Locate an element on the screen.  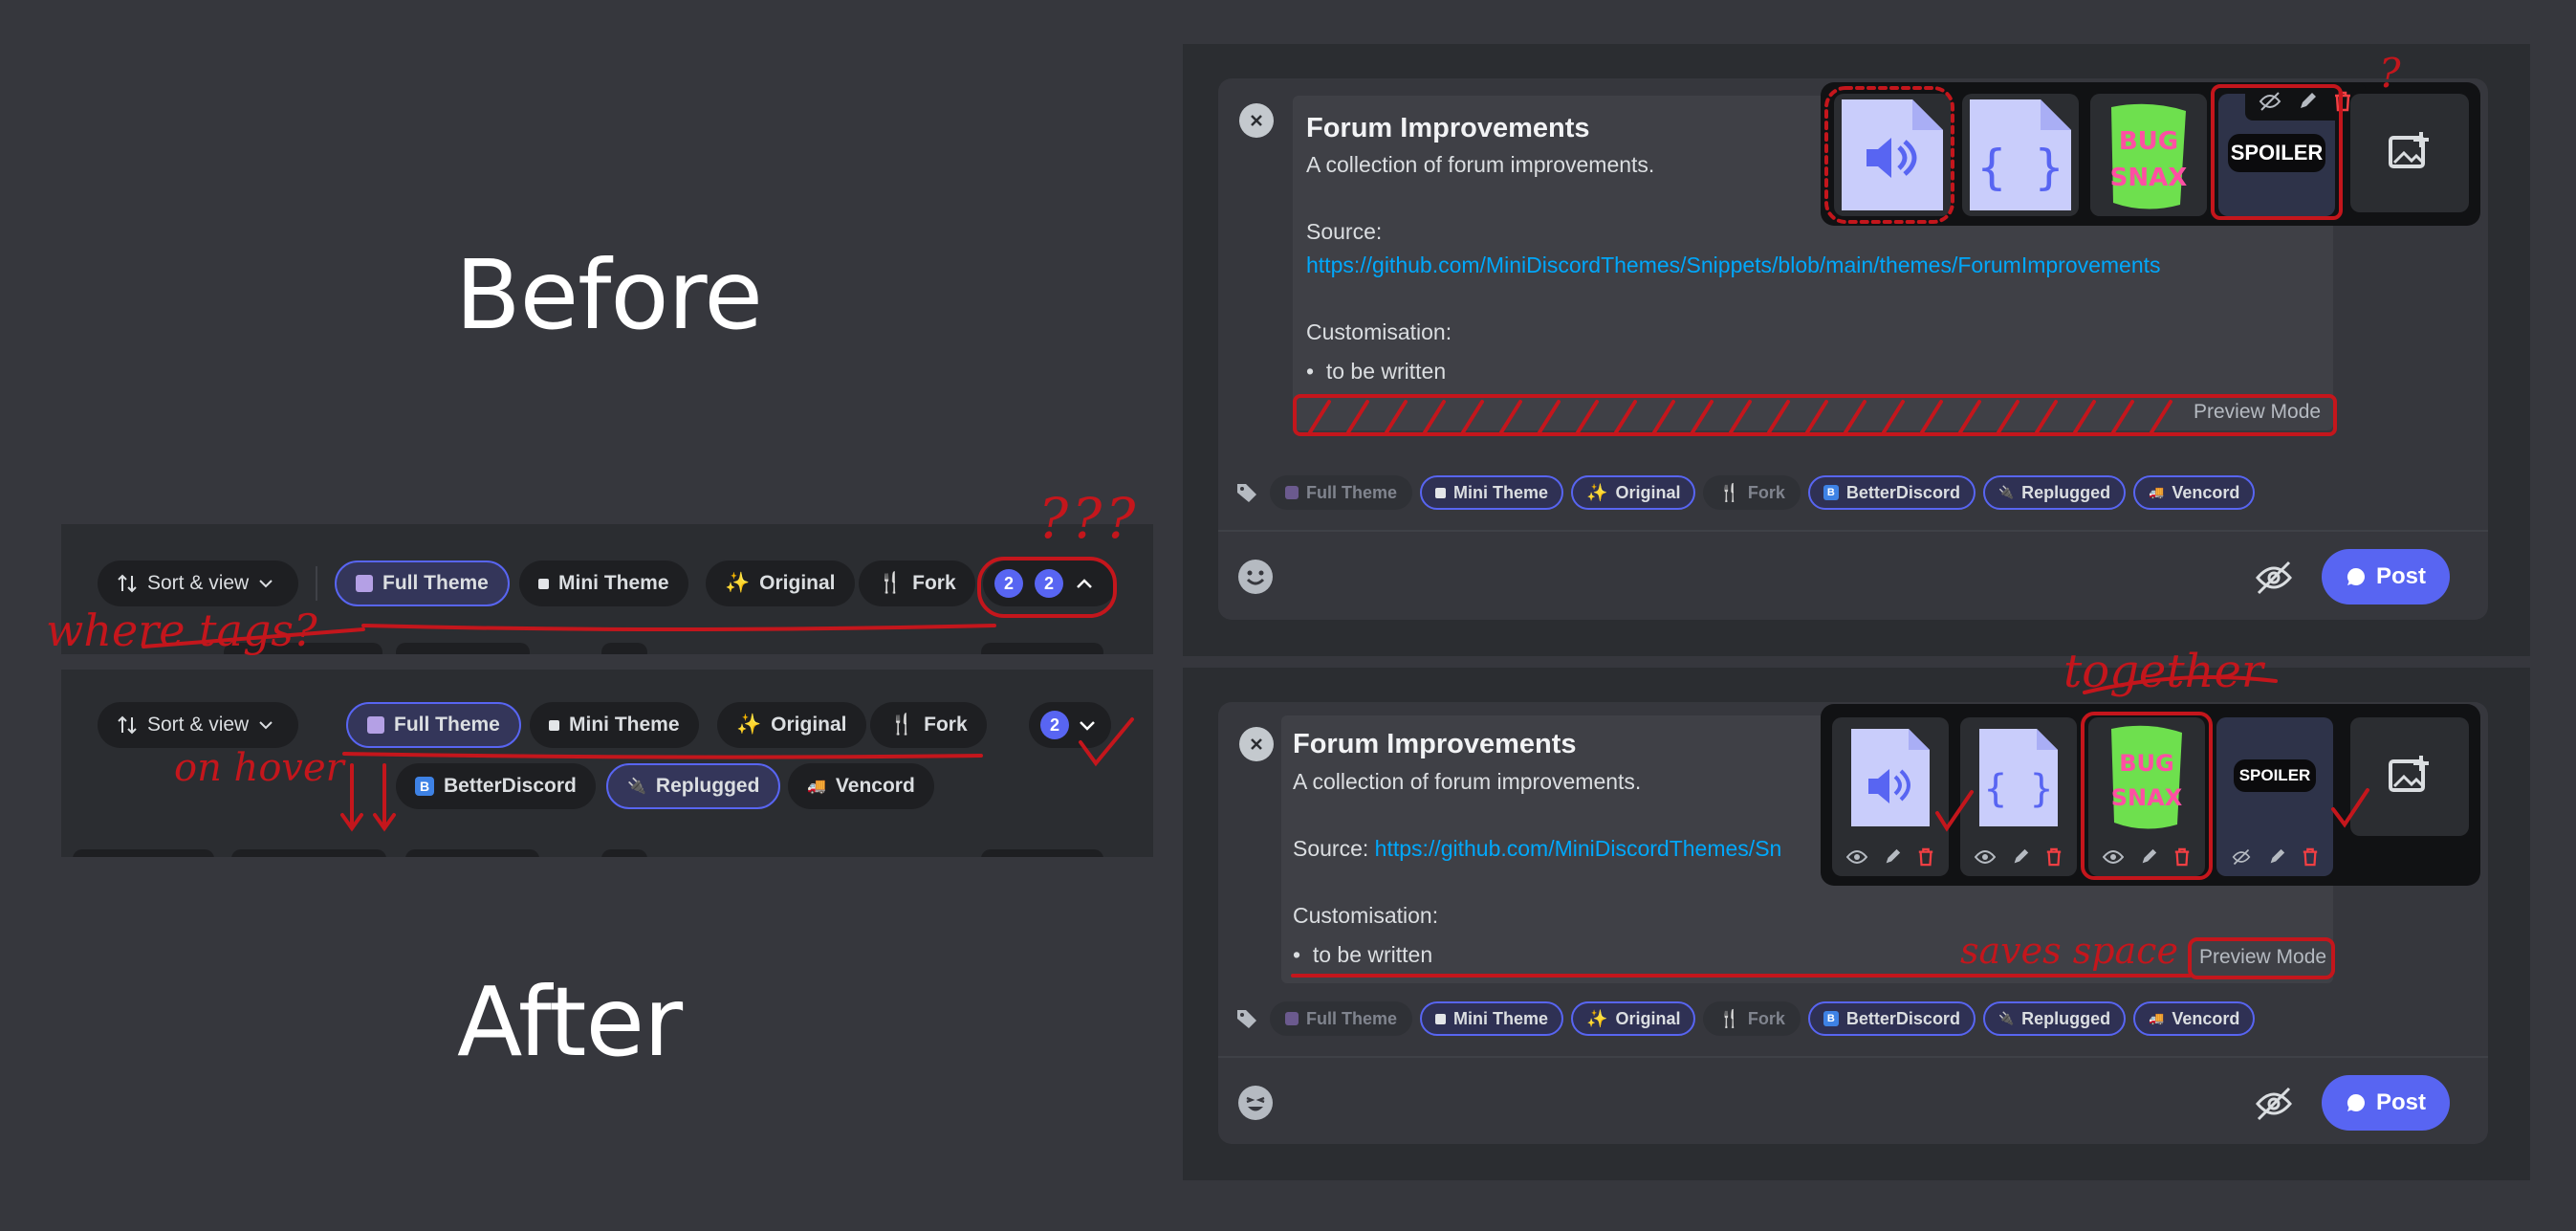
annotation-saves-space: saves space is located at coordinates (2069, 951).